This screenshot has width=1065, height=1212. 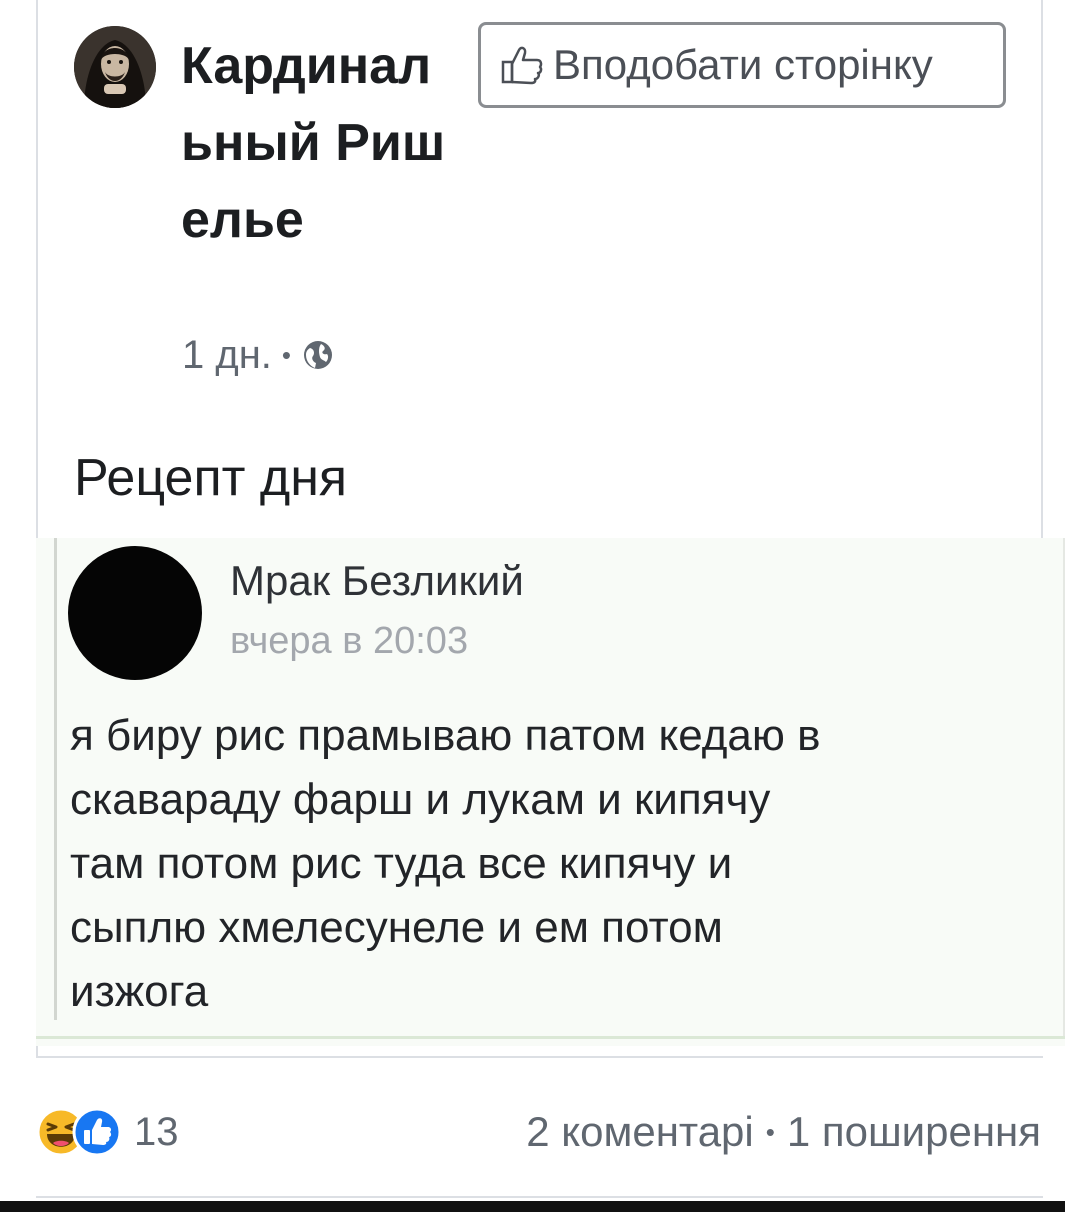 I want to click on card-border-right, so click(x=1042, y=270).